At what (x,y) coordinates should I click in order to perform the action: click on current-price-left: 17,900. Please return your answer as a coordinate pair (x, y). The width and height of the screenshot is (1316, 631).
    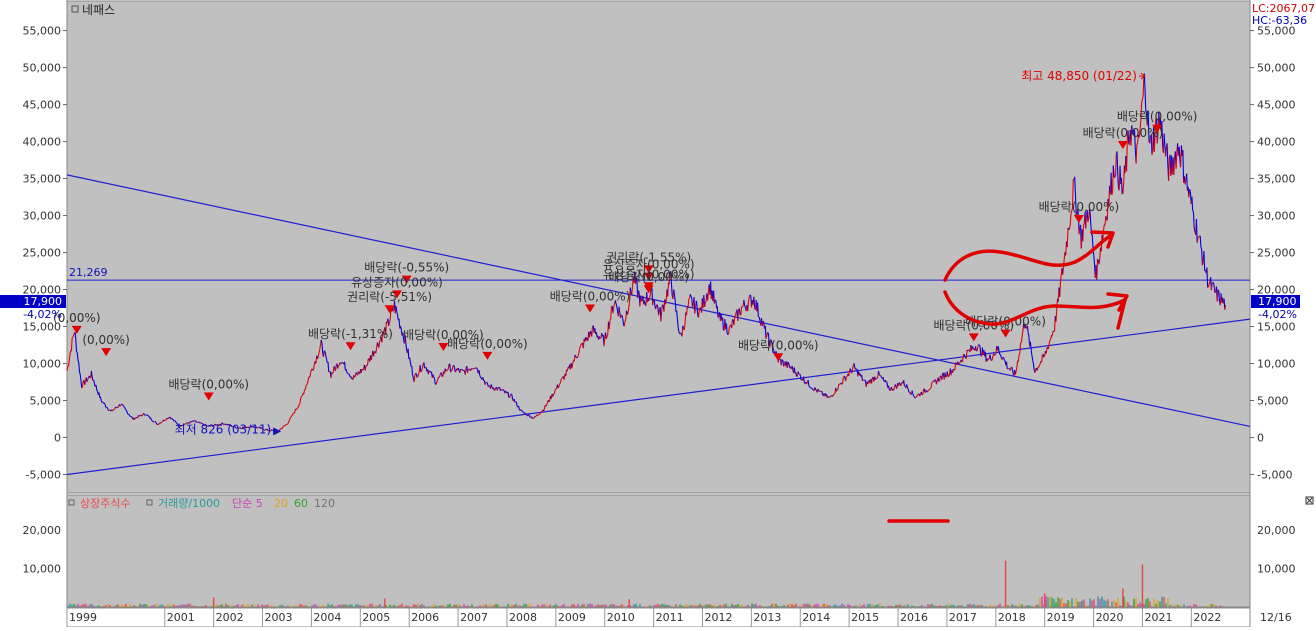
    Looking at the image, I should click on (43, 301).